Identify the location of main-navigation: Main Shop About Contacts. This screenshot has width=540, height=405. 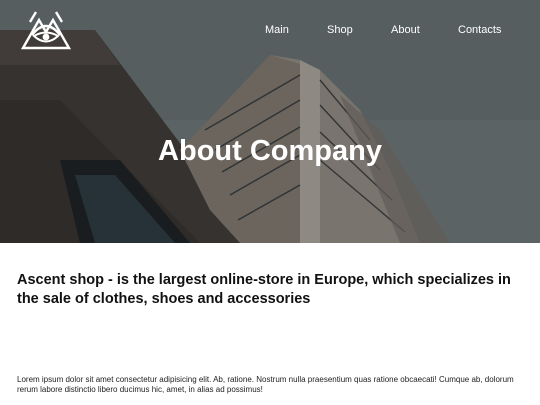
(270, 30).